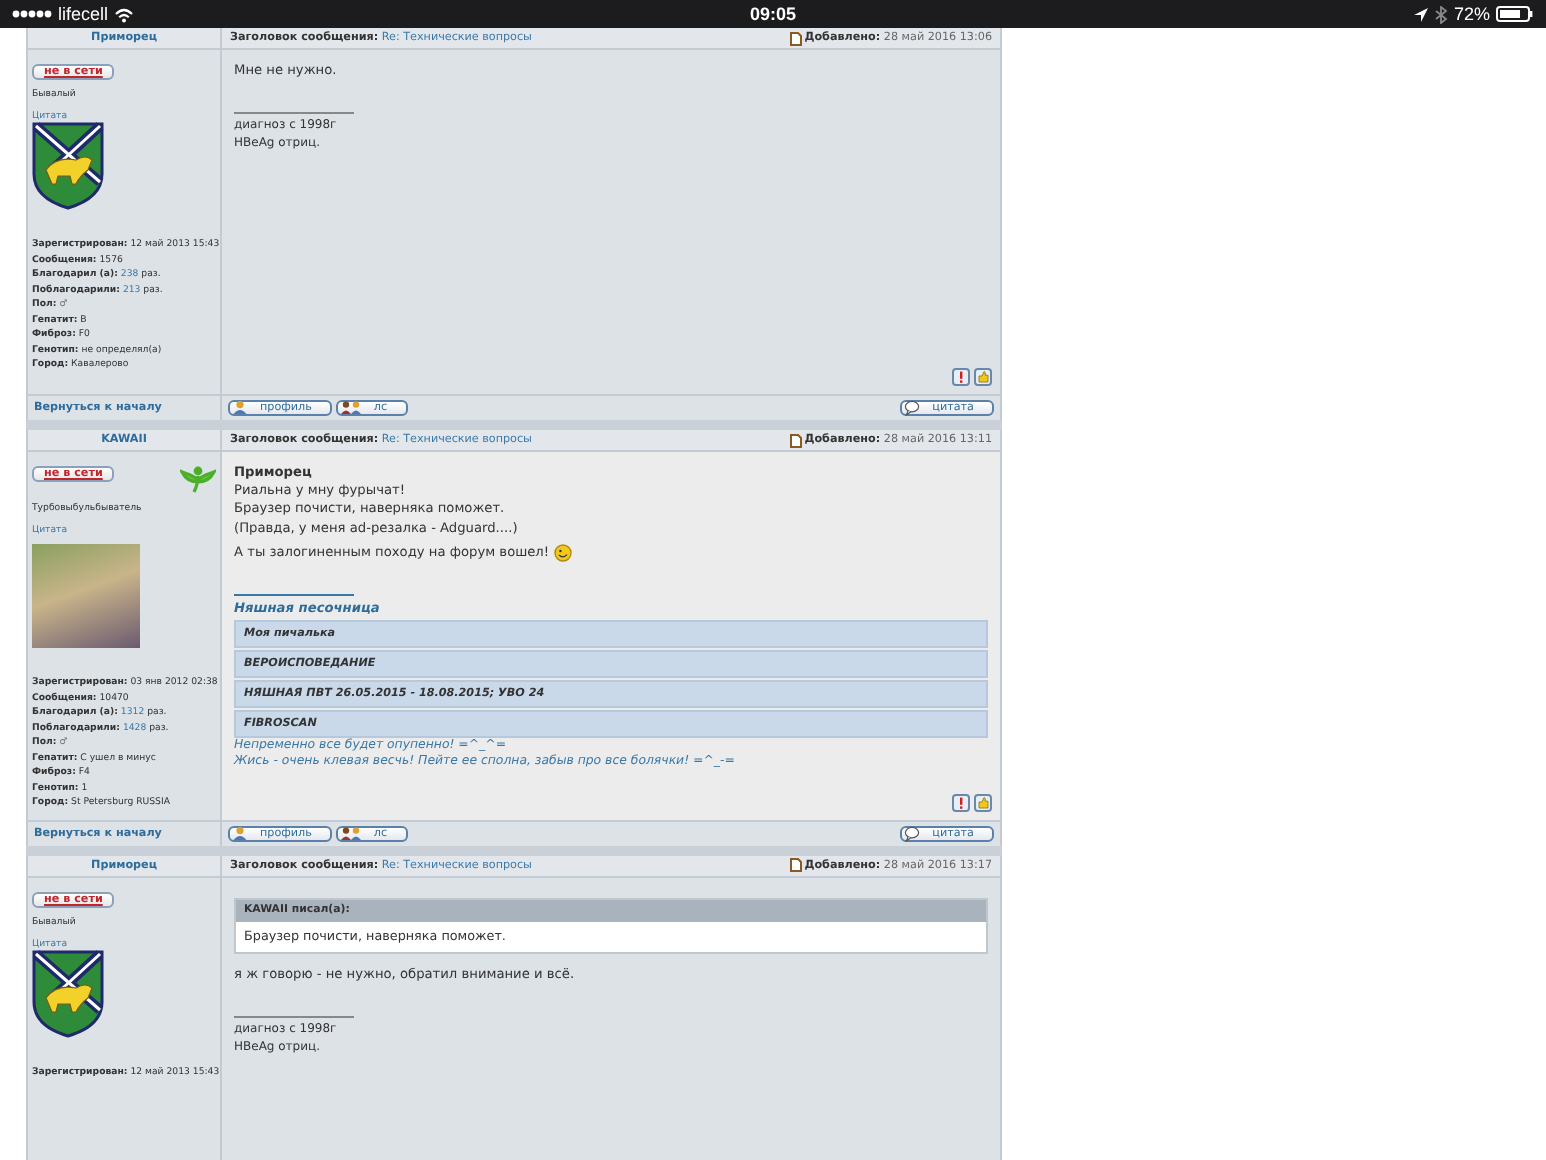 This screenshot has width=1546, height=1160. Describe the element at coordinates (1471, 14) in the screenshot. I see `battery-percent: 72%` at that location.